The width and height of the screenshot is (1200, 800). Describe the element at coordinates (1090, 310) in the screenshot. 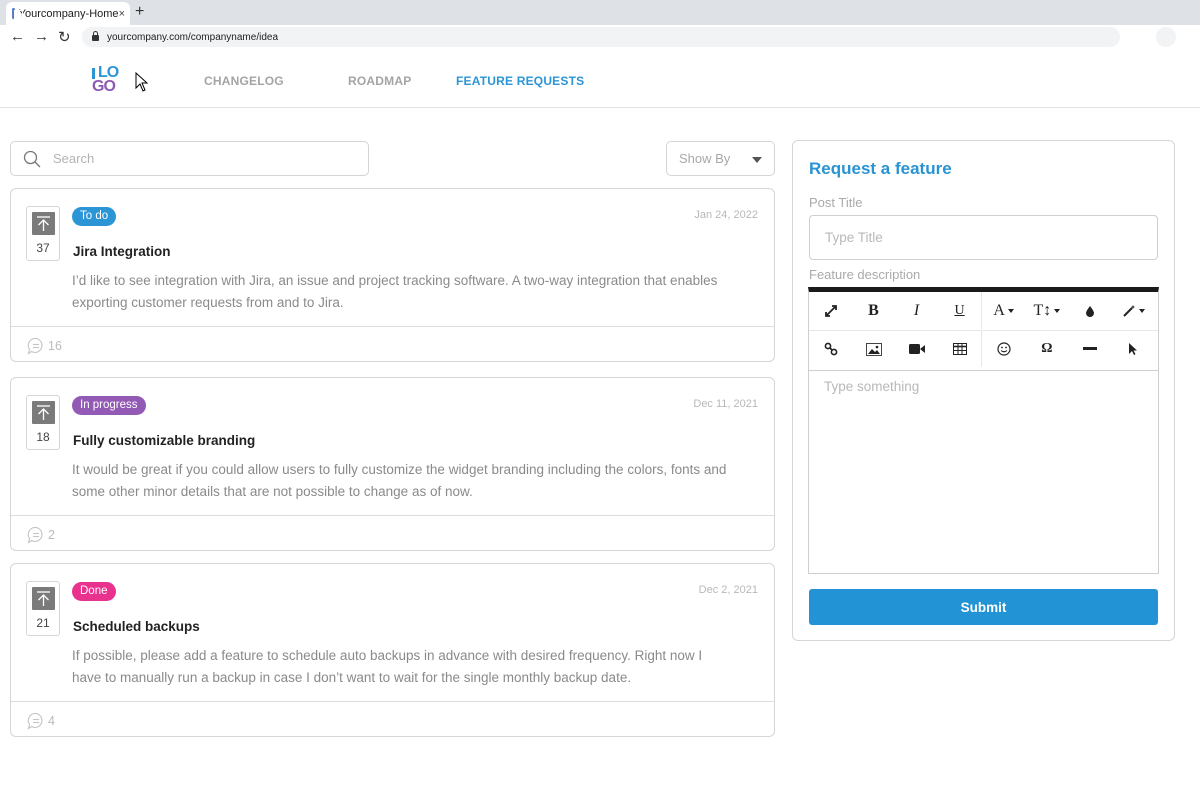

I see `color-drop-icon` at that location.